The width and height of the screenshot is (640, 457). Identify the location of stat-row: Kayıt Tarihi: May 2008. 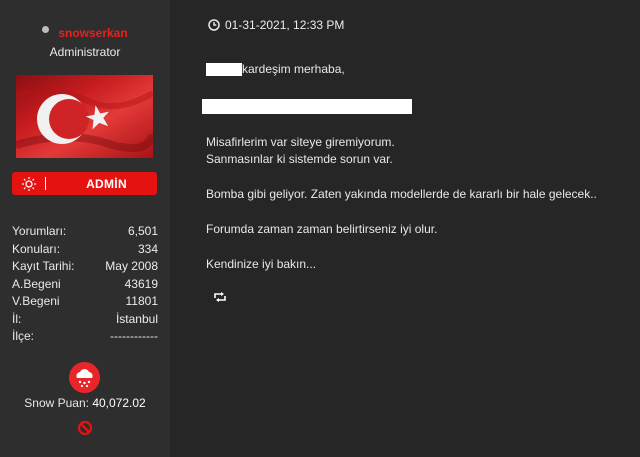
(85, 267).